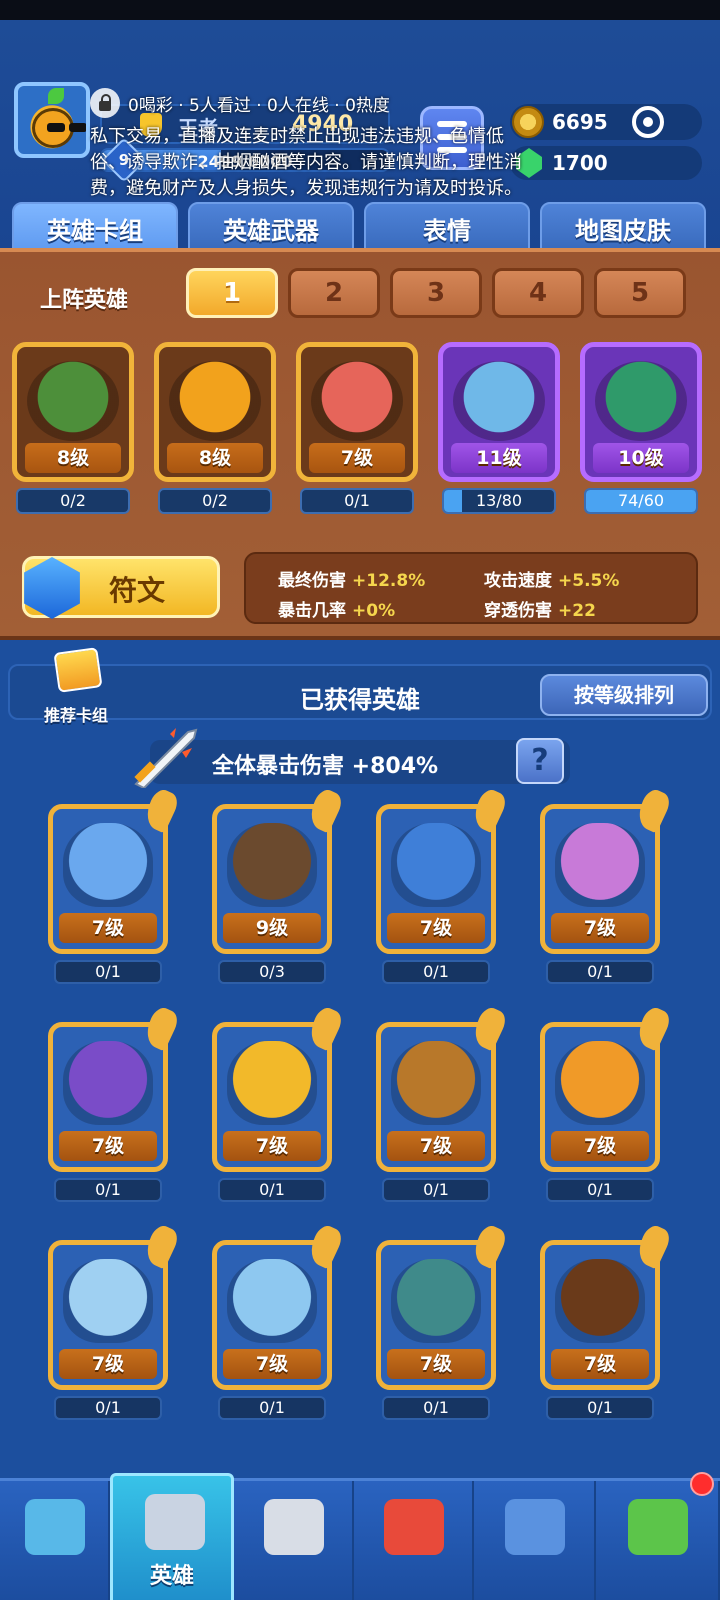 The width and height of the screenshot is (720, 1600). I want to click on crit-bonus-text: 全体暴击伤害 +804%, so click(325, 766).